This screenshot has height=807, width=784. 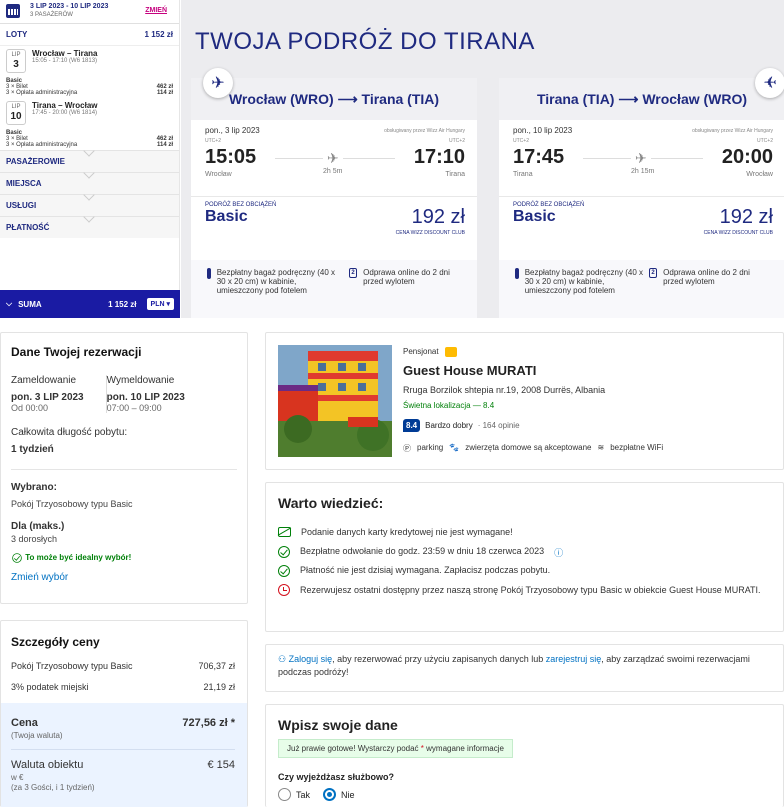 I want to click on currency-select: PLN ▾, so click(x=160, y=304).